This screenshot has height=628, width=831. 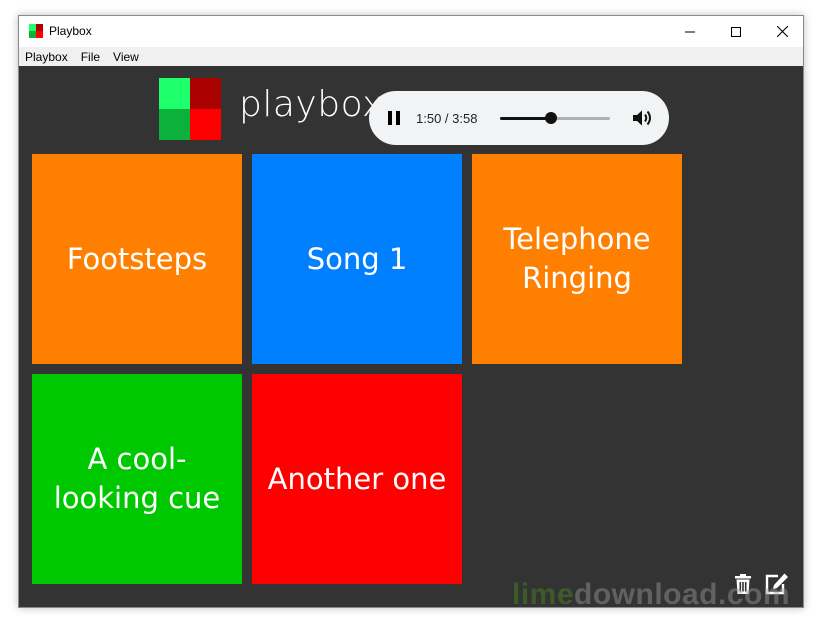 I want to click on seek-slider, so click(x=555, y=118).